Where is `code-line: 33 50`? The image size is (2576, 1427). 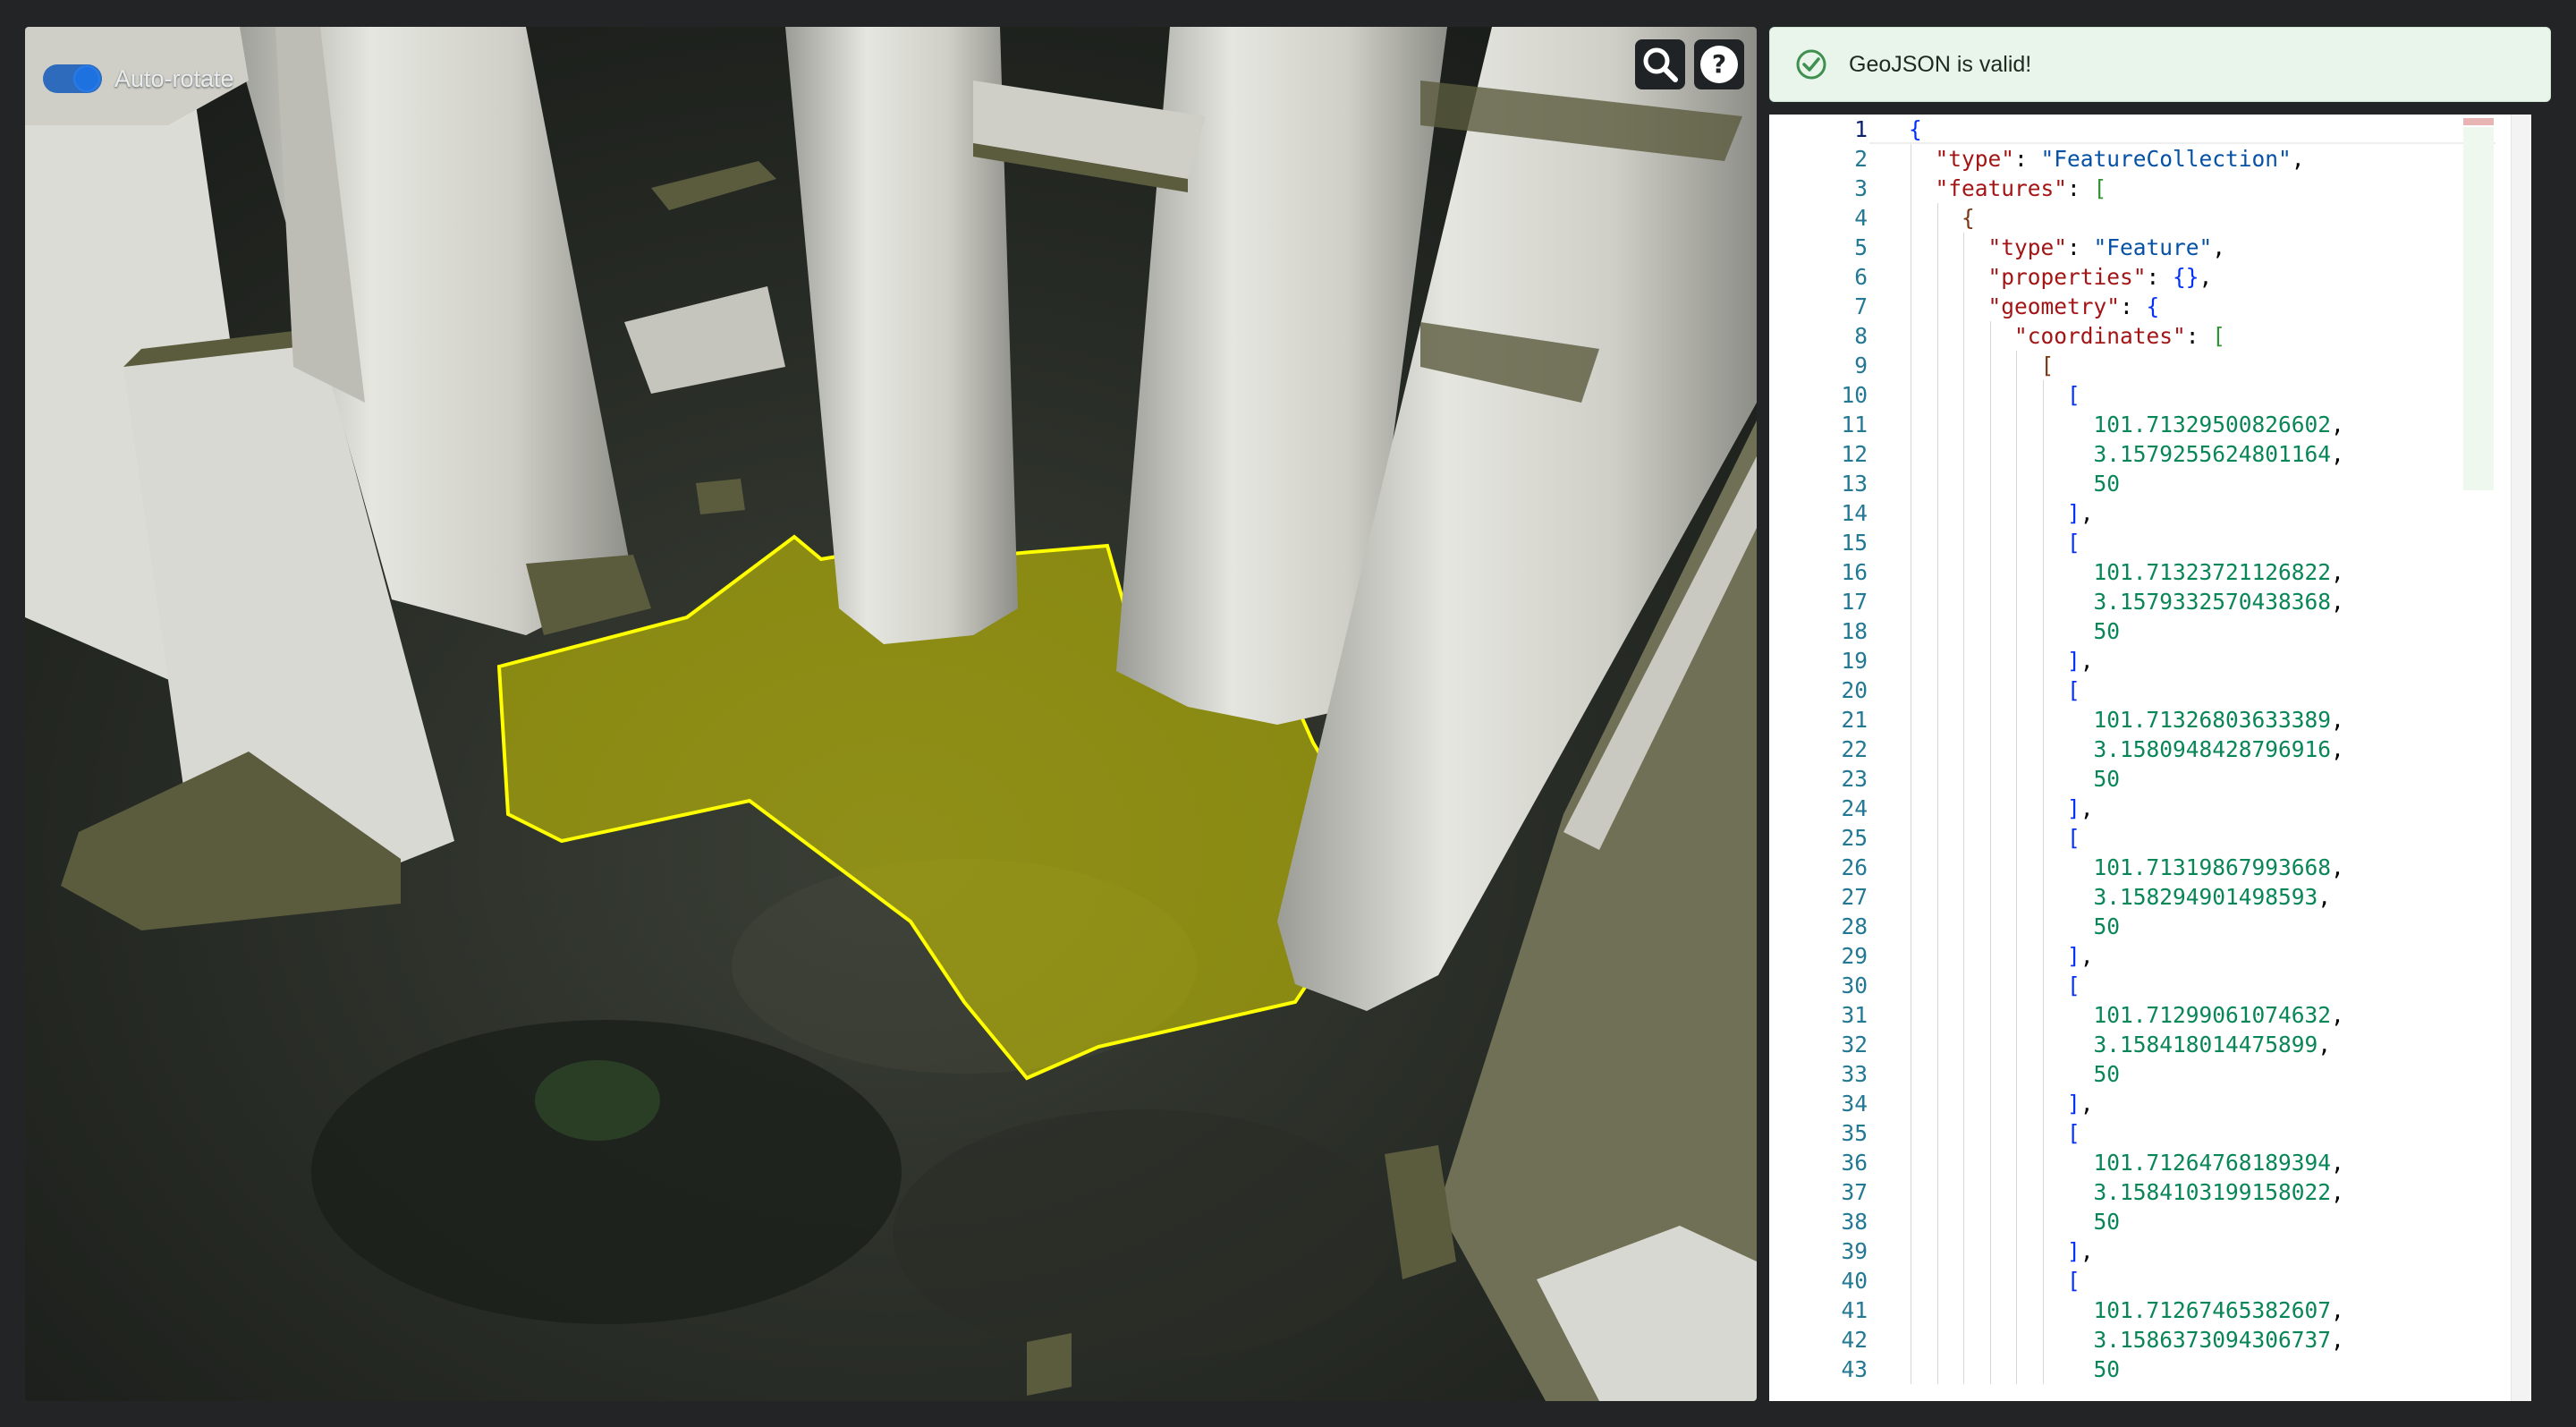
code-line: 33 50 is located at coordinates (2150, 1074).